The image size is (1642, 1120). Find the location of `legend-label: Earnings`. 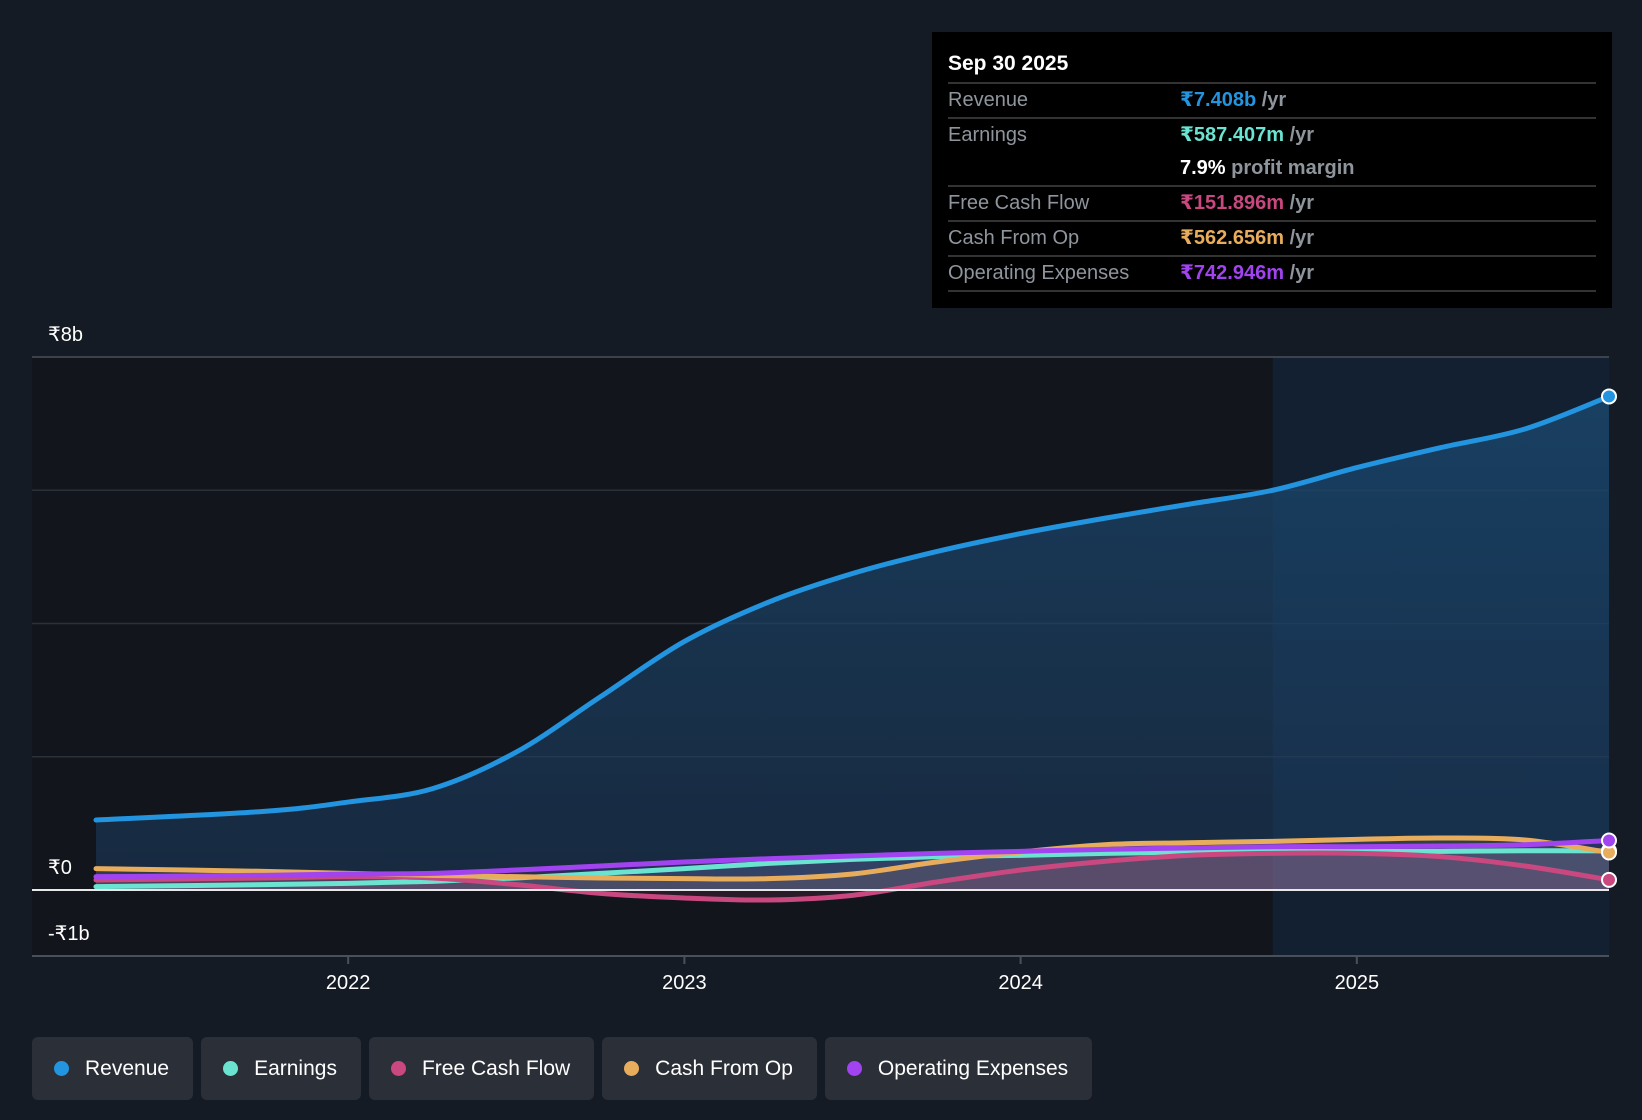

legend-label: Earnings is located at coordinates (295, 1068).